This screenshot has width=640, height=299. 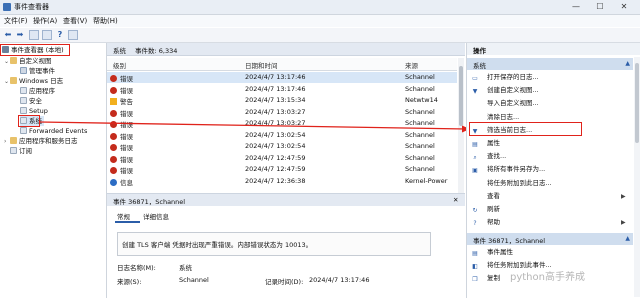 What do you see at coordinates (475, 266) in the screenshot?
I see `task-icon: ◧` at bounding box center [475, 266].